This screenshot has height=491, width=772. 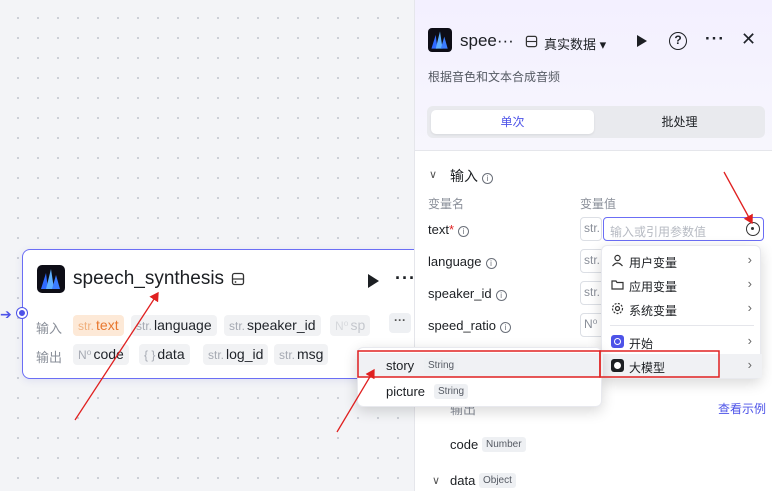 I want to click on label-text: speaker_id, so click(x=460, y=293).